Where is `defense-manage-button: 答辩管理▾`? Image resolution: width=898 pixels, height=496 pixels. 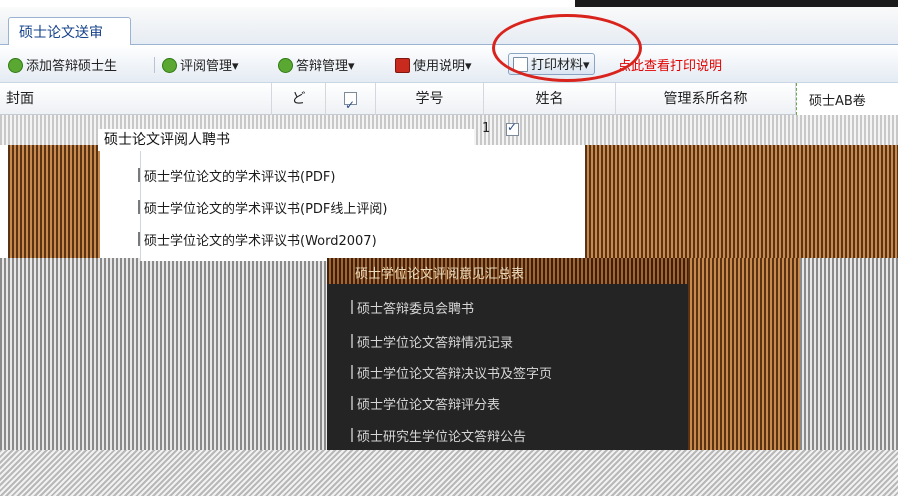
defense-manage-button: 答辩管理▾ is located at coordinates (316, 65).